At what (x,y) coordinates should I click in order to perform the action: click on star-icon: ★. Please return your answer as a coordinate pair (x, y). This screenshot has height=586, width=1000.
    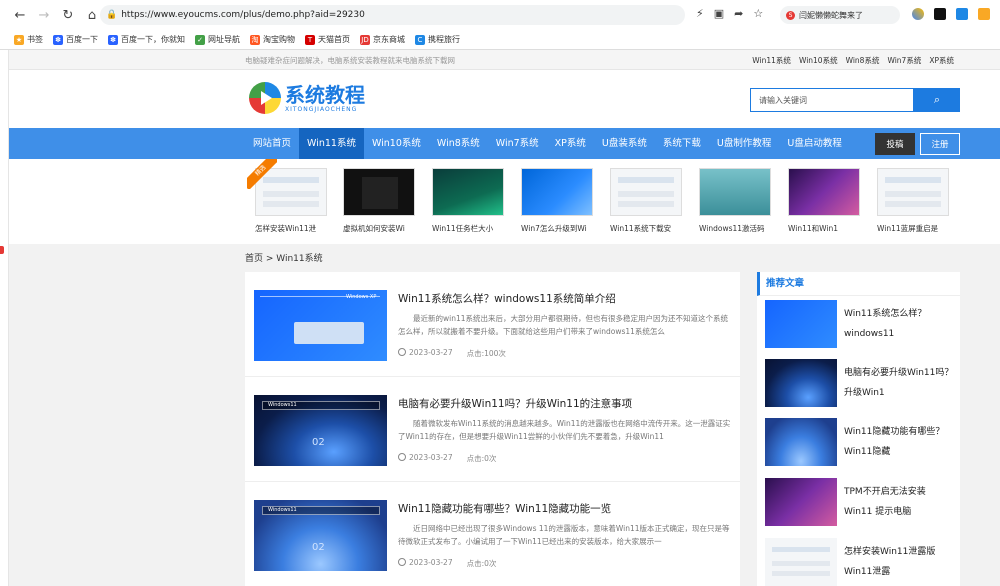
    Looking at the image, I should click on (19, 39).